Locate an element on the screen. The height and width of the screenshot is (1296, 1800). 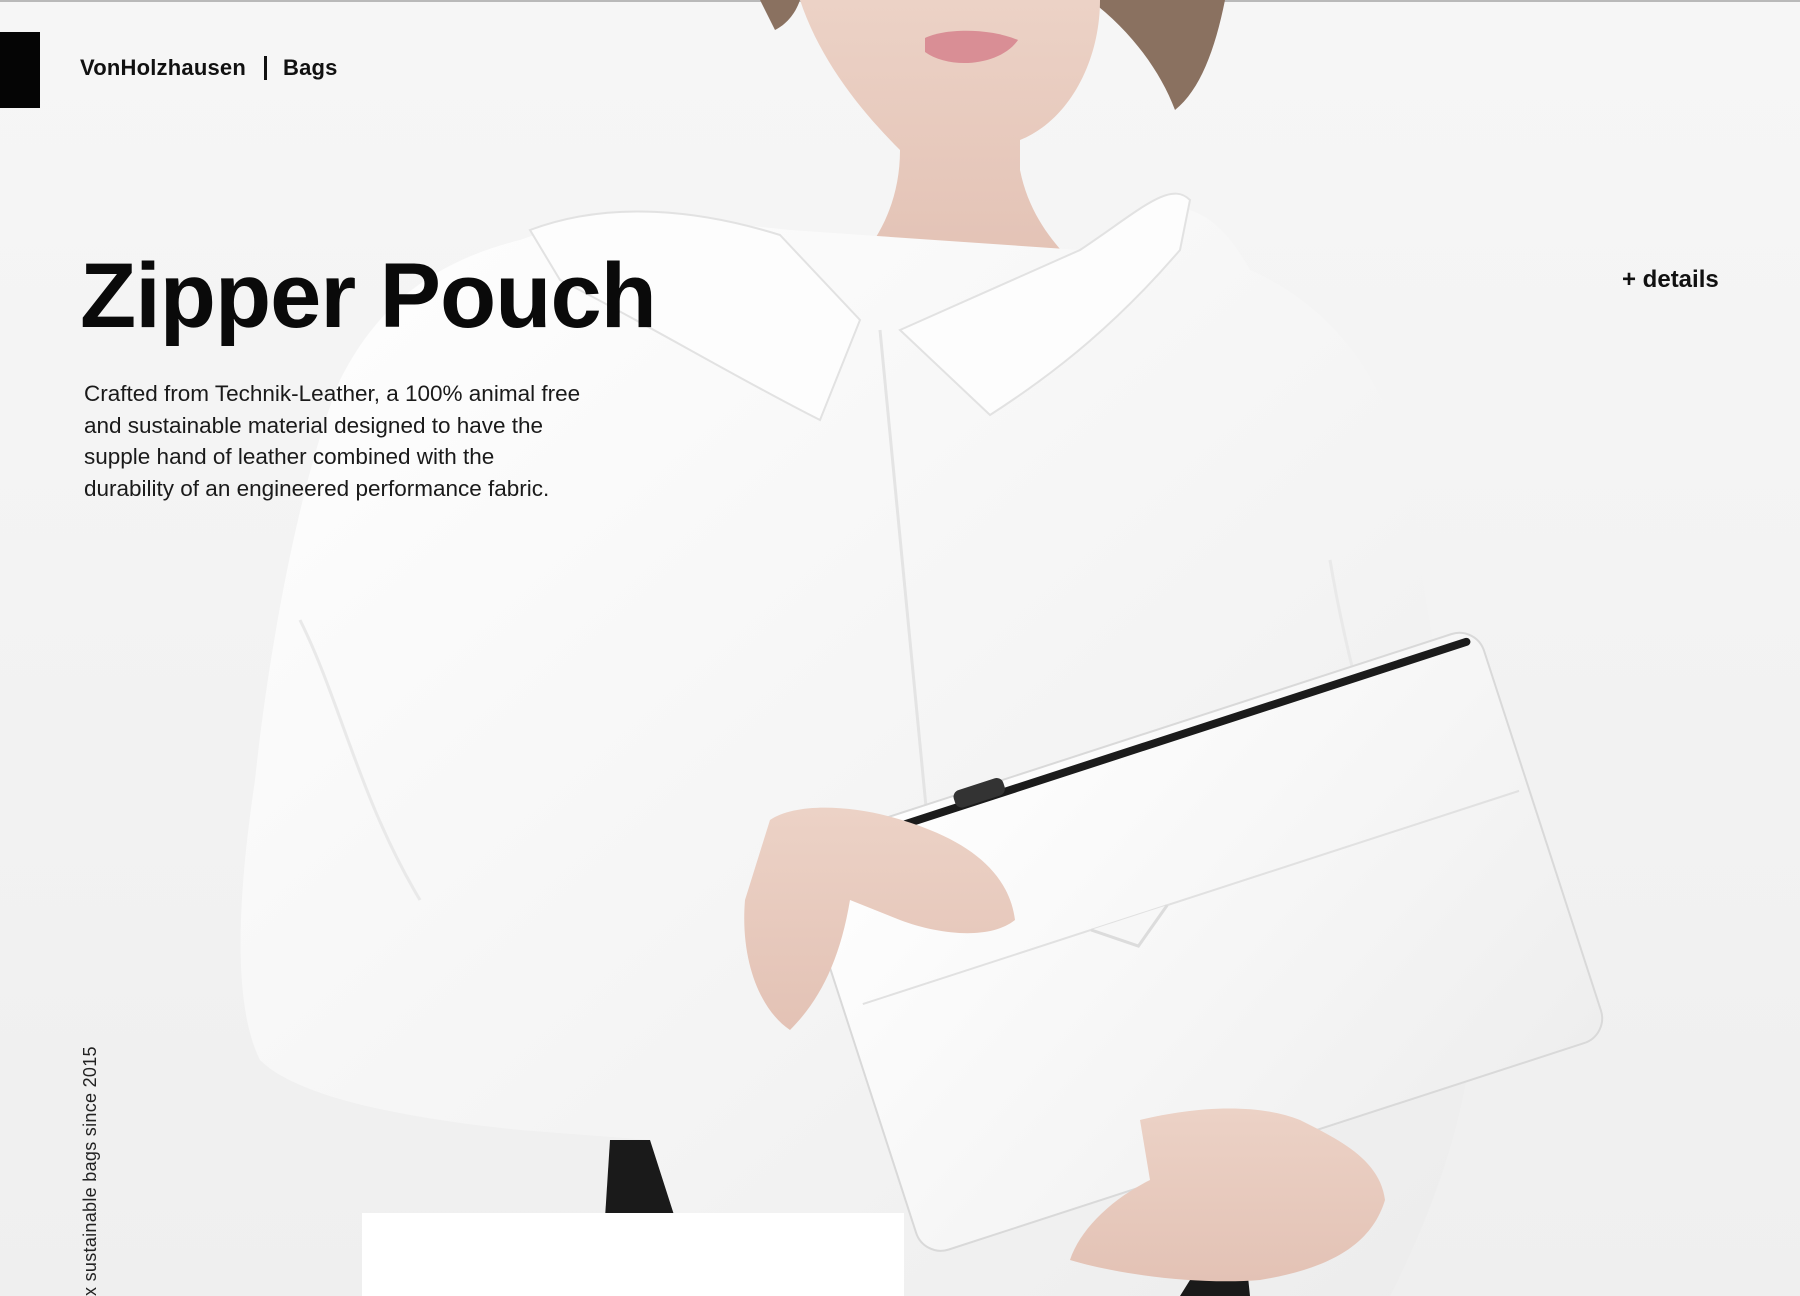
category-link: Bags is located at coordinates (310, 68).